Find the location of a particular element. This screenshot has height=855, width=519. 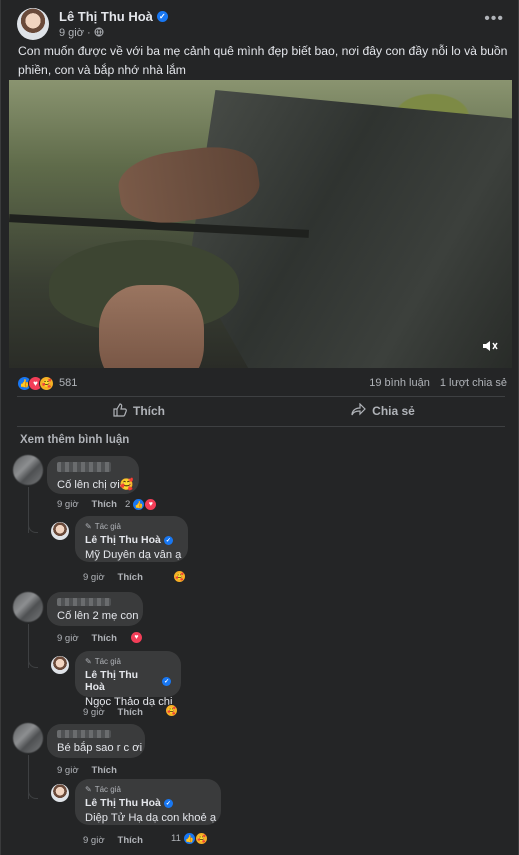

author-avatar is located at coordinates (33, 24).